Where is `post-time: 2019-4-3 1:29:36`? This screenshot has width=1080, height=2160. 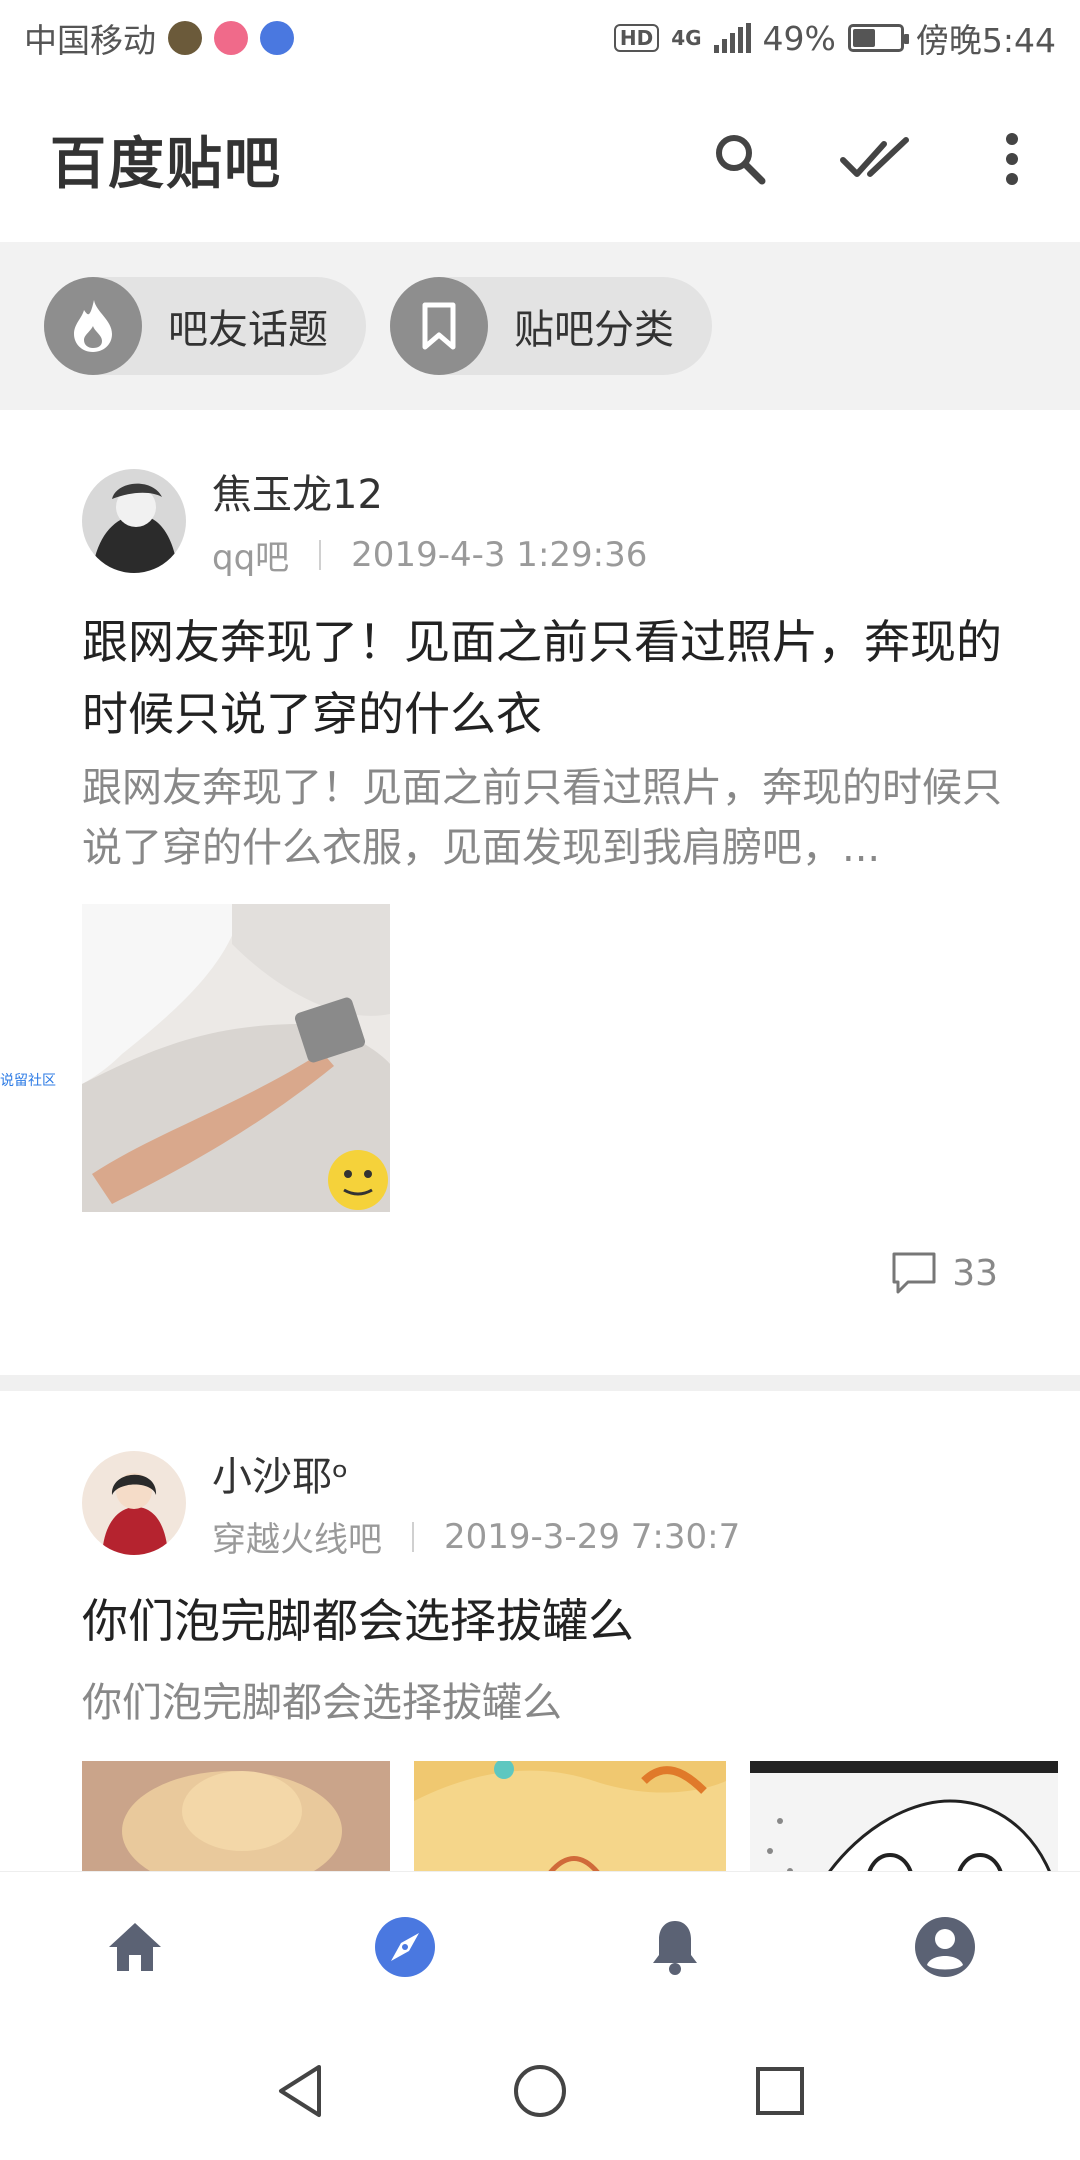
post-time: 2019-4-3 1:29:36 is located at coordinates (499, 554).